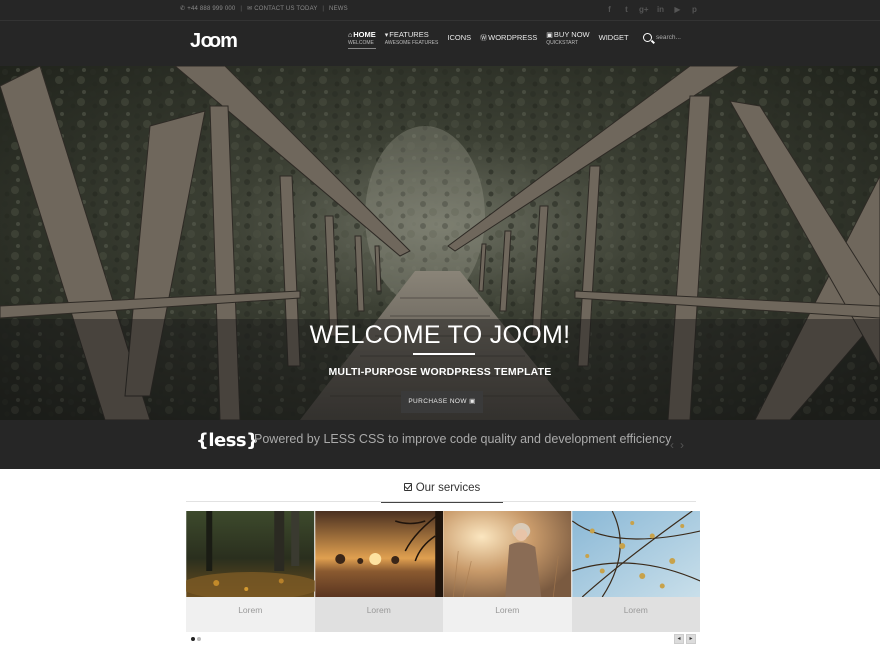 This screenshot has height=660, width=880. I want to click on nav-label: FEATURES, so click(409, 34).